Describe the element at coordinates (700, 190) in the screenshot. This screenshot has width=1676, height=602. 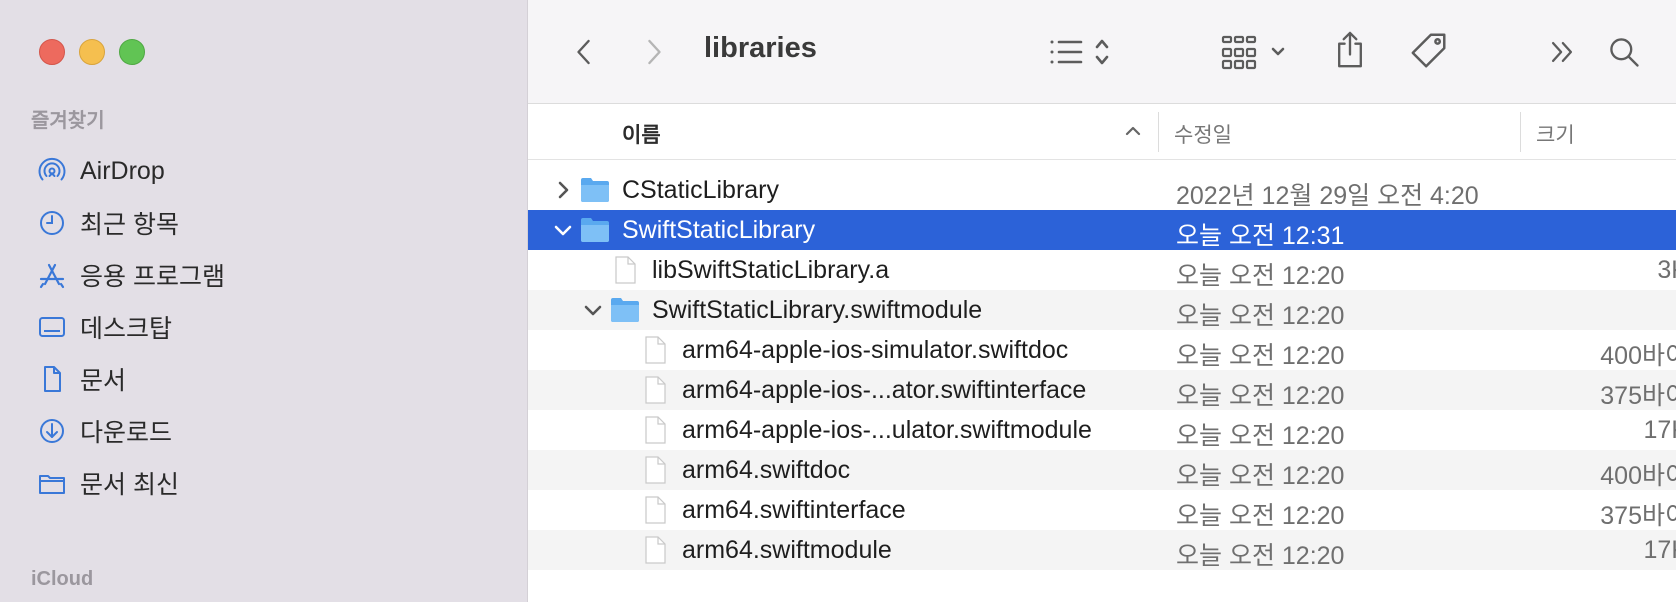
I see `file-name: CStaticLibrary` at that location.